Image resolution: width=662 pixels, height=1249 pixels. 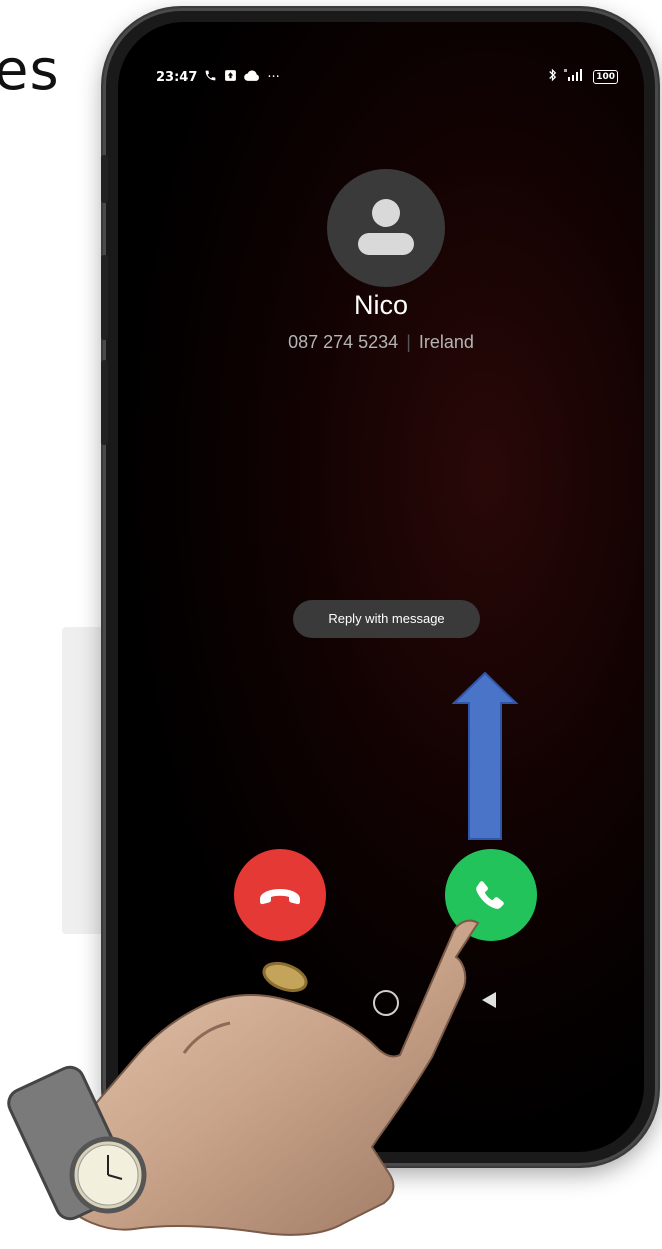 I want to click on person-icon, so click(x=386, y=227).